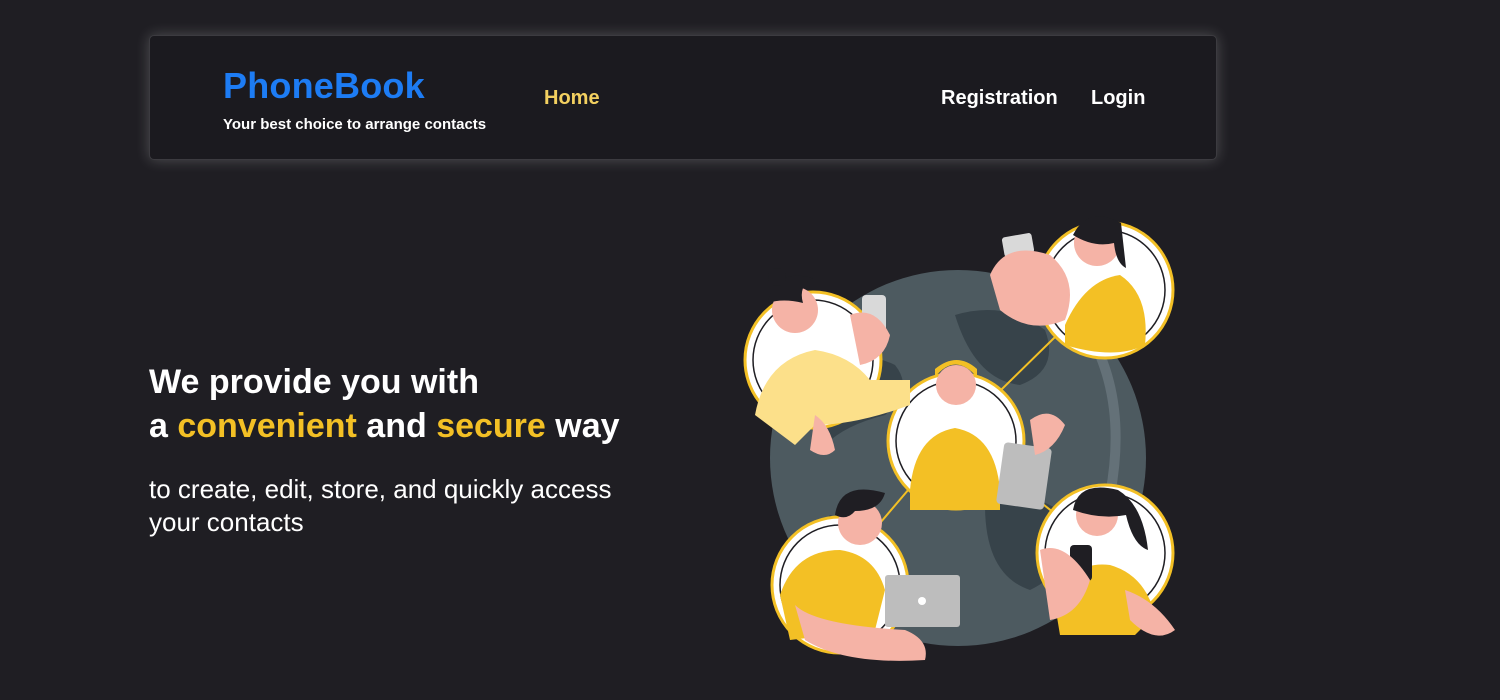 Image resolution: width=1500 pixels, height=700 pixels. I want to click on hero-heading-line2: a convenient and secure way, so click(384, 426).